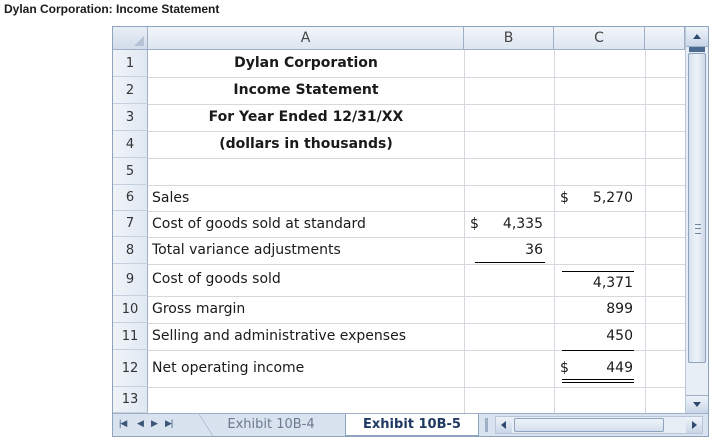 This screenshot has width=711, height=439. What do you see at coordinates (130, 198) in the screenshot?
I see `row-header-6: 6` at bounding box center [130, 198].